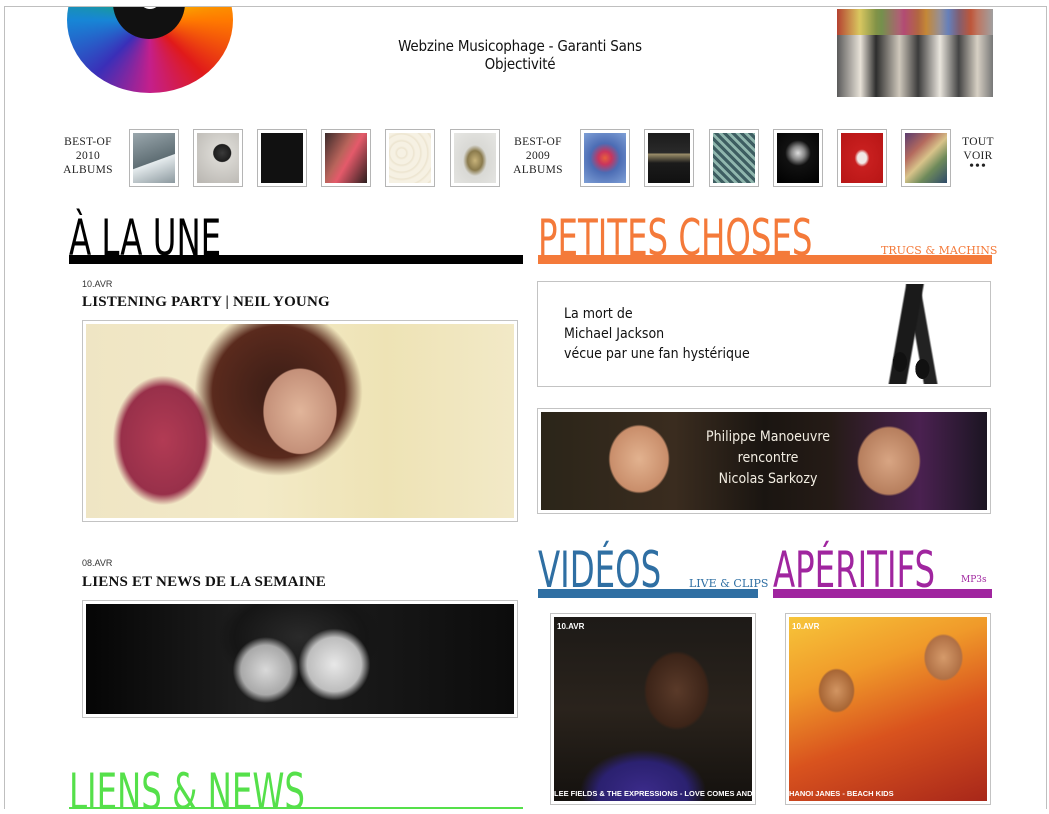  What do you see at coordinates (571, 626) in the screenshot?
I see `video-date: 10.AVR` at bounding box center [571, 626].